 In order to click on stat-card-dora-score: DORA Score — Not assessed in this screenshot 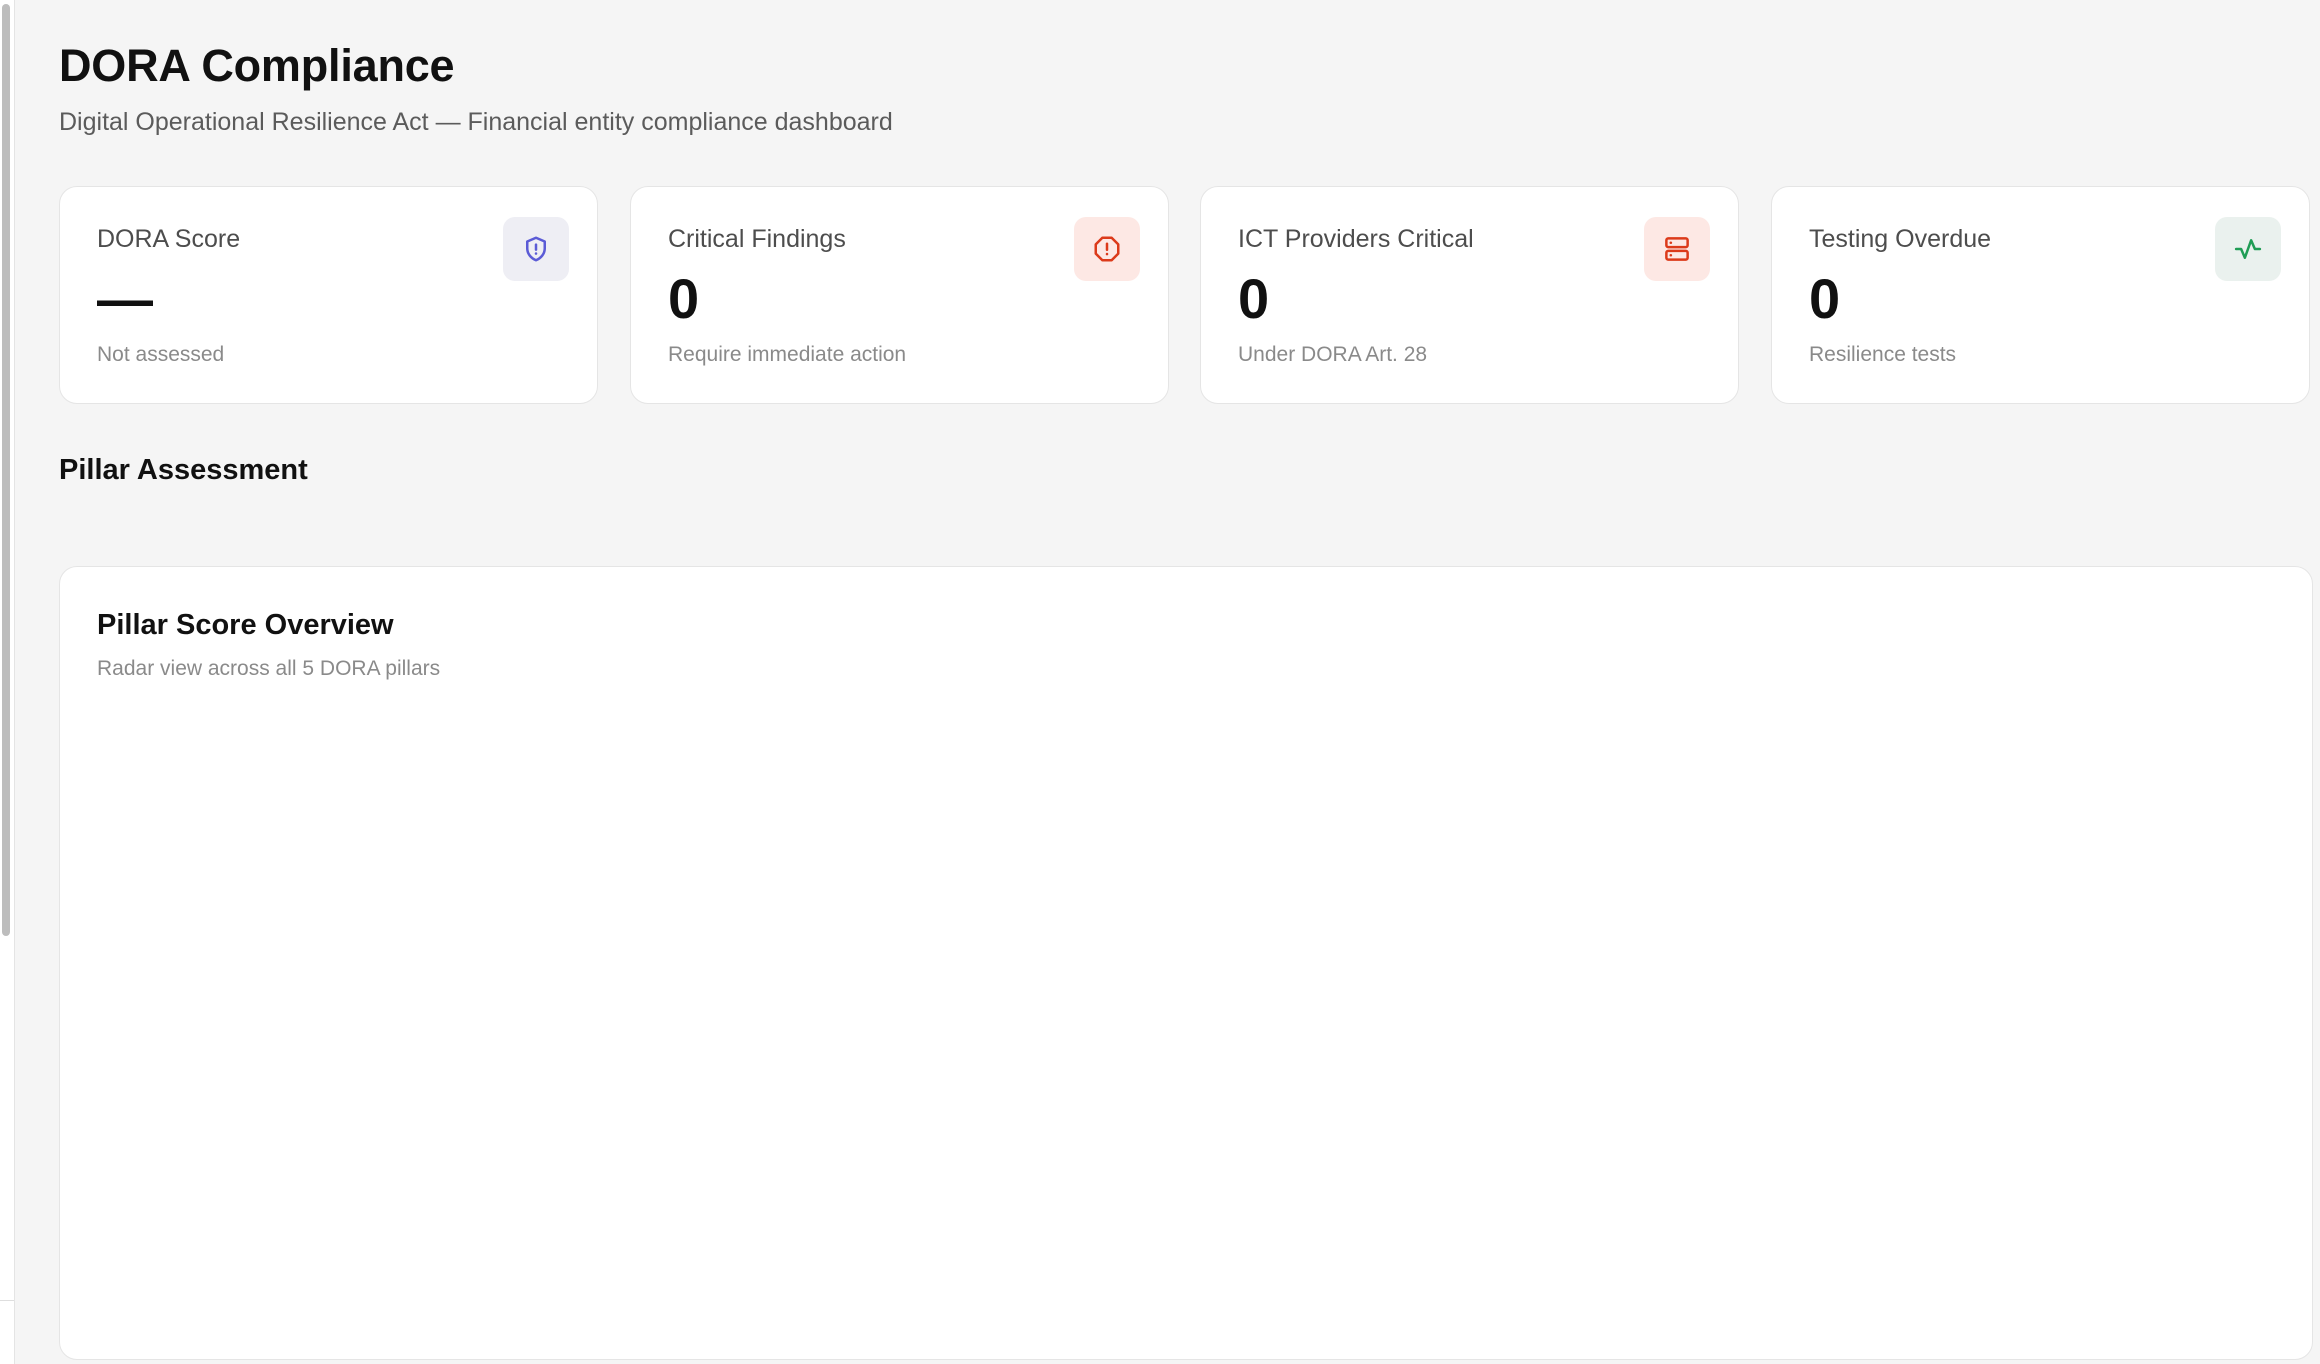, I will do `click(328, 295)`.